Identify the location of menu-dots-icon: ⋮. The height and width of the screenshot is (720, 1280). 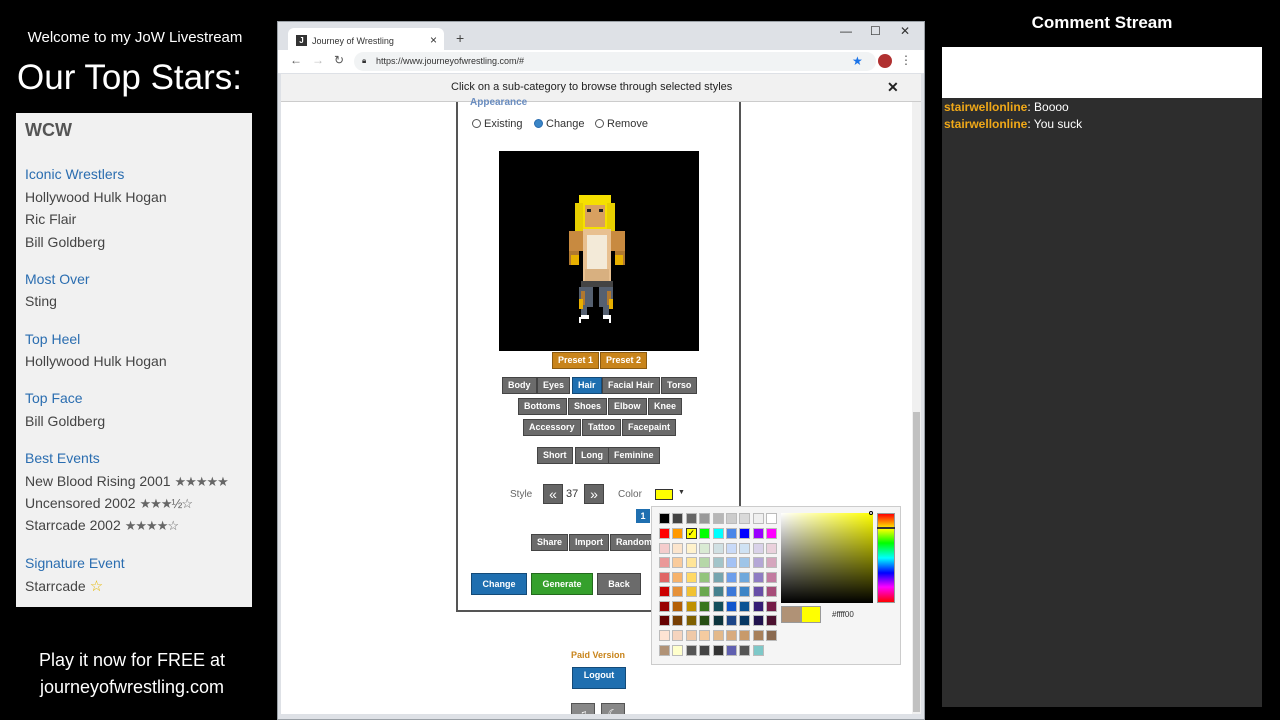
(906, 60).